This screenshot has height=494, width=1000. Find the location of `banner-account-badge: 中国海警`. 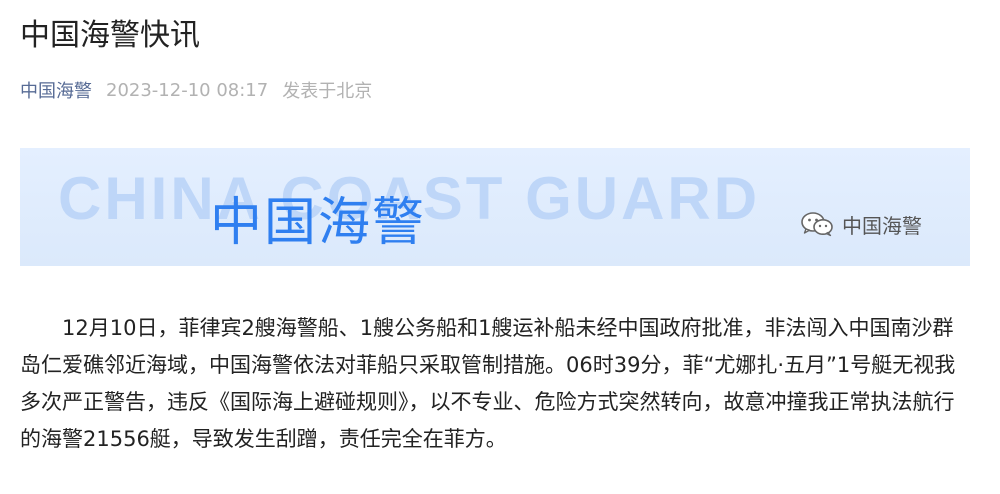

banner-account-badge: 中国海警 is located at coordinates (861, 224).